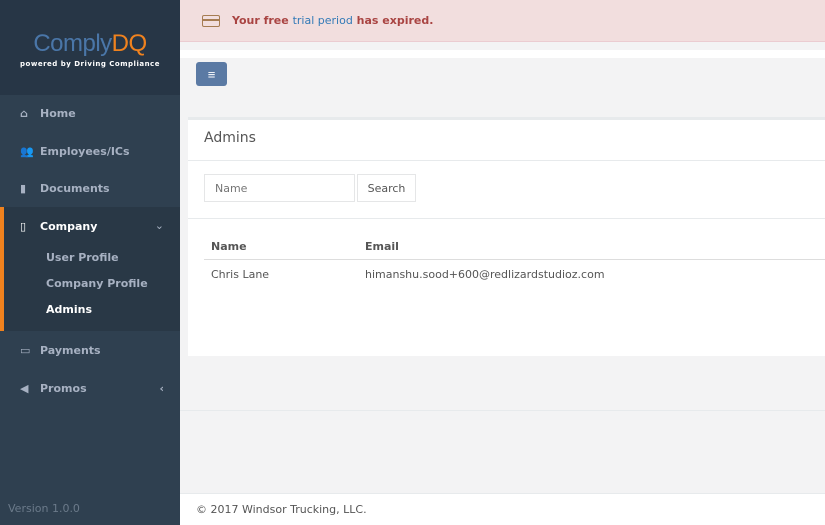 The image size is (825, 525). Describe the element at coordinates (27, 151) in the screenshot. I see `users-icon: 👥` at that location.